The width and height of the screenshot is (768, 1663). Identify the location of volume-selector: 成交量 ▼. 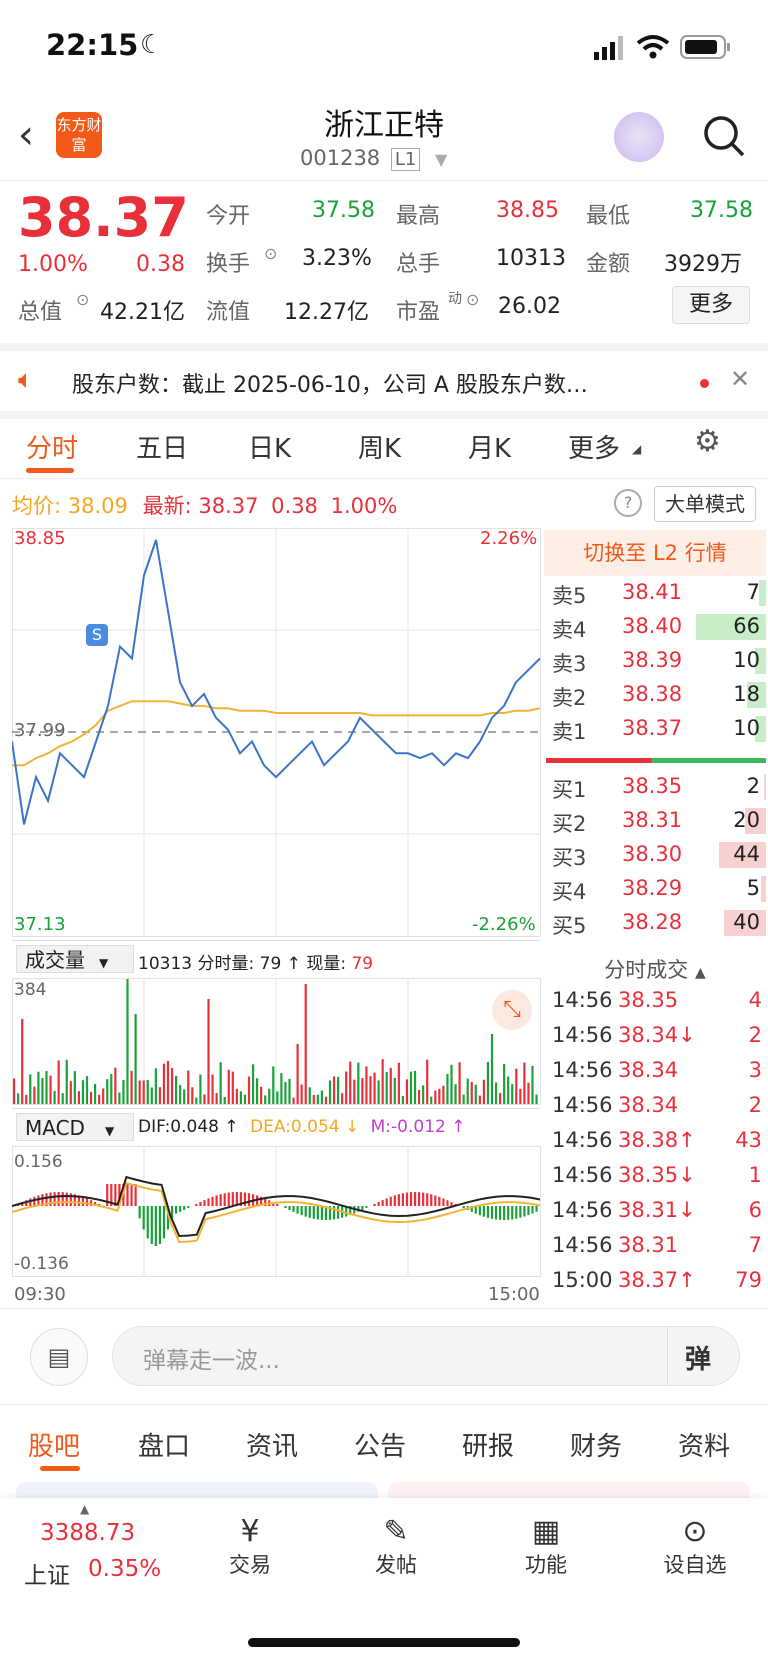
(75, 959).